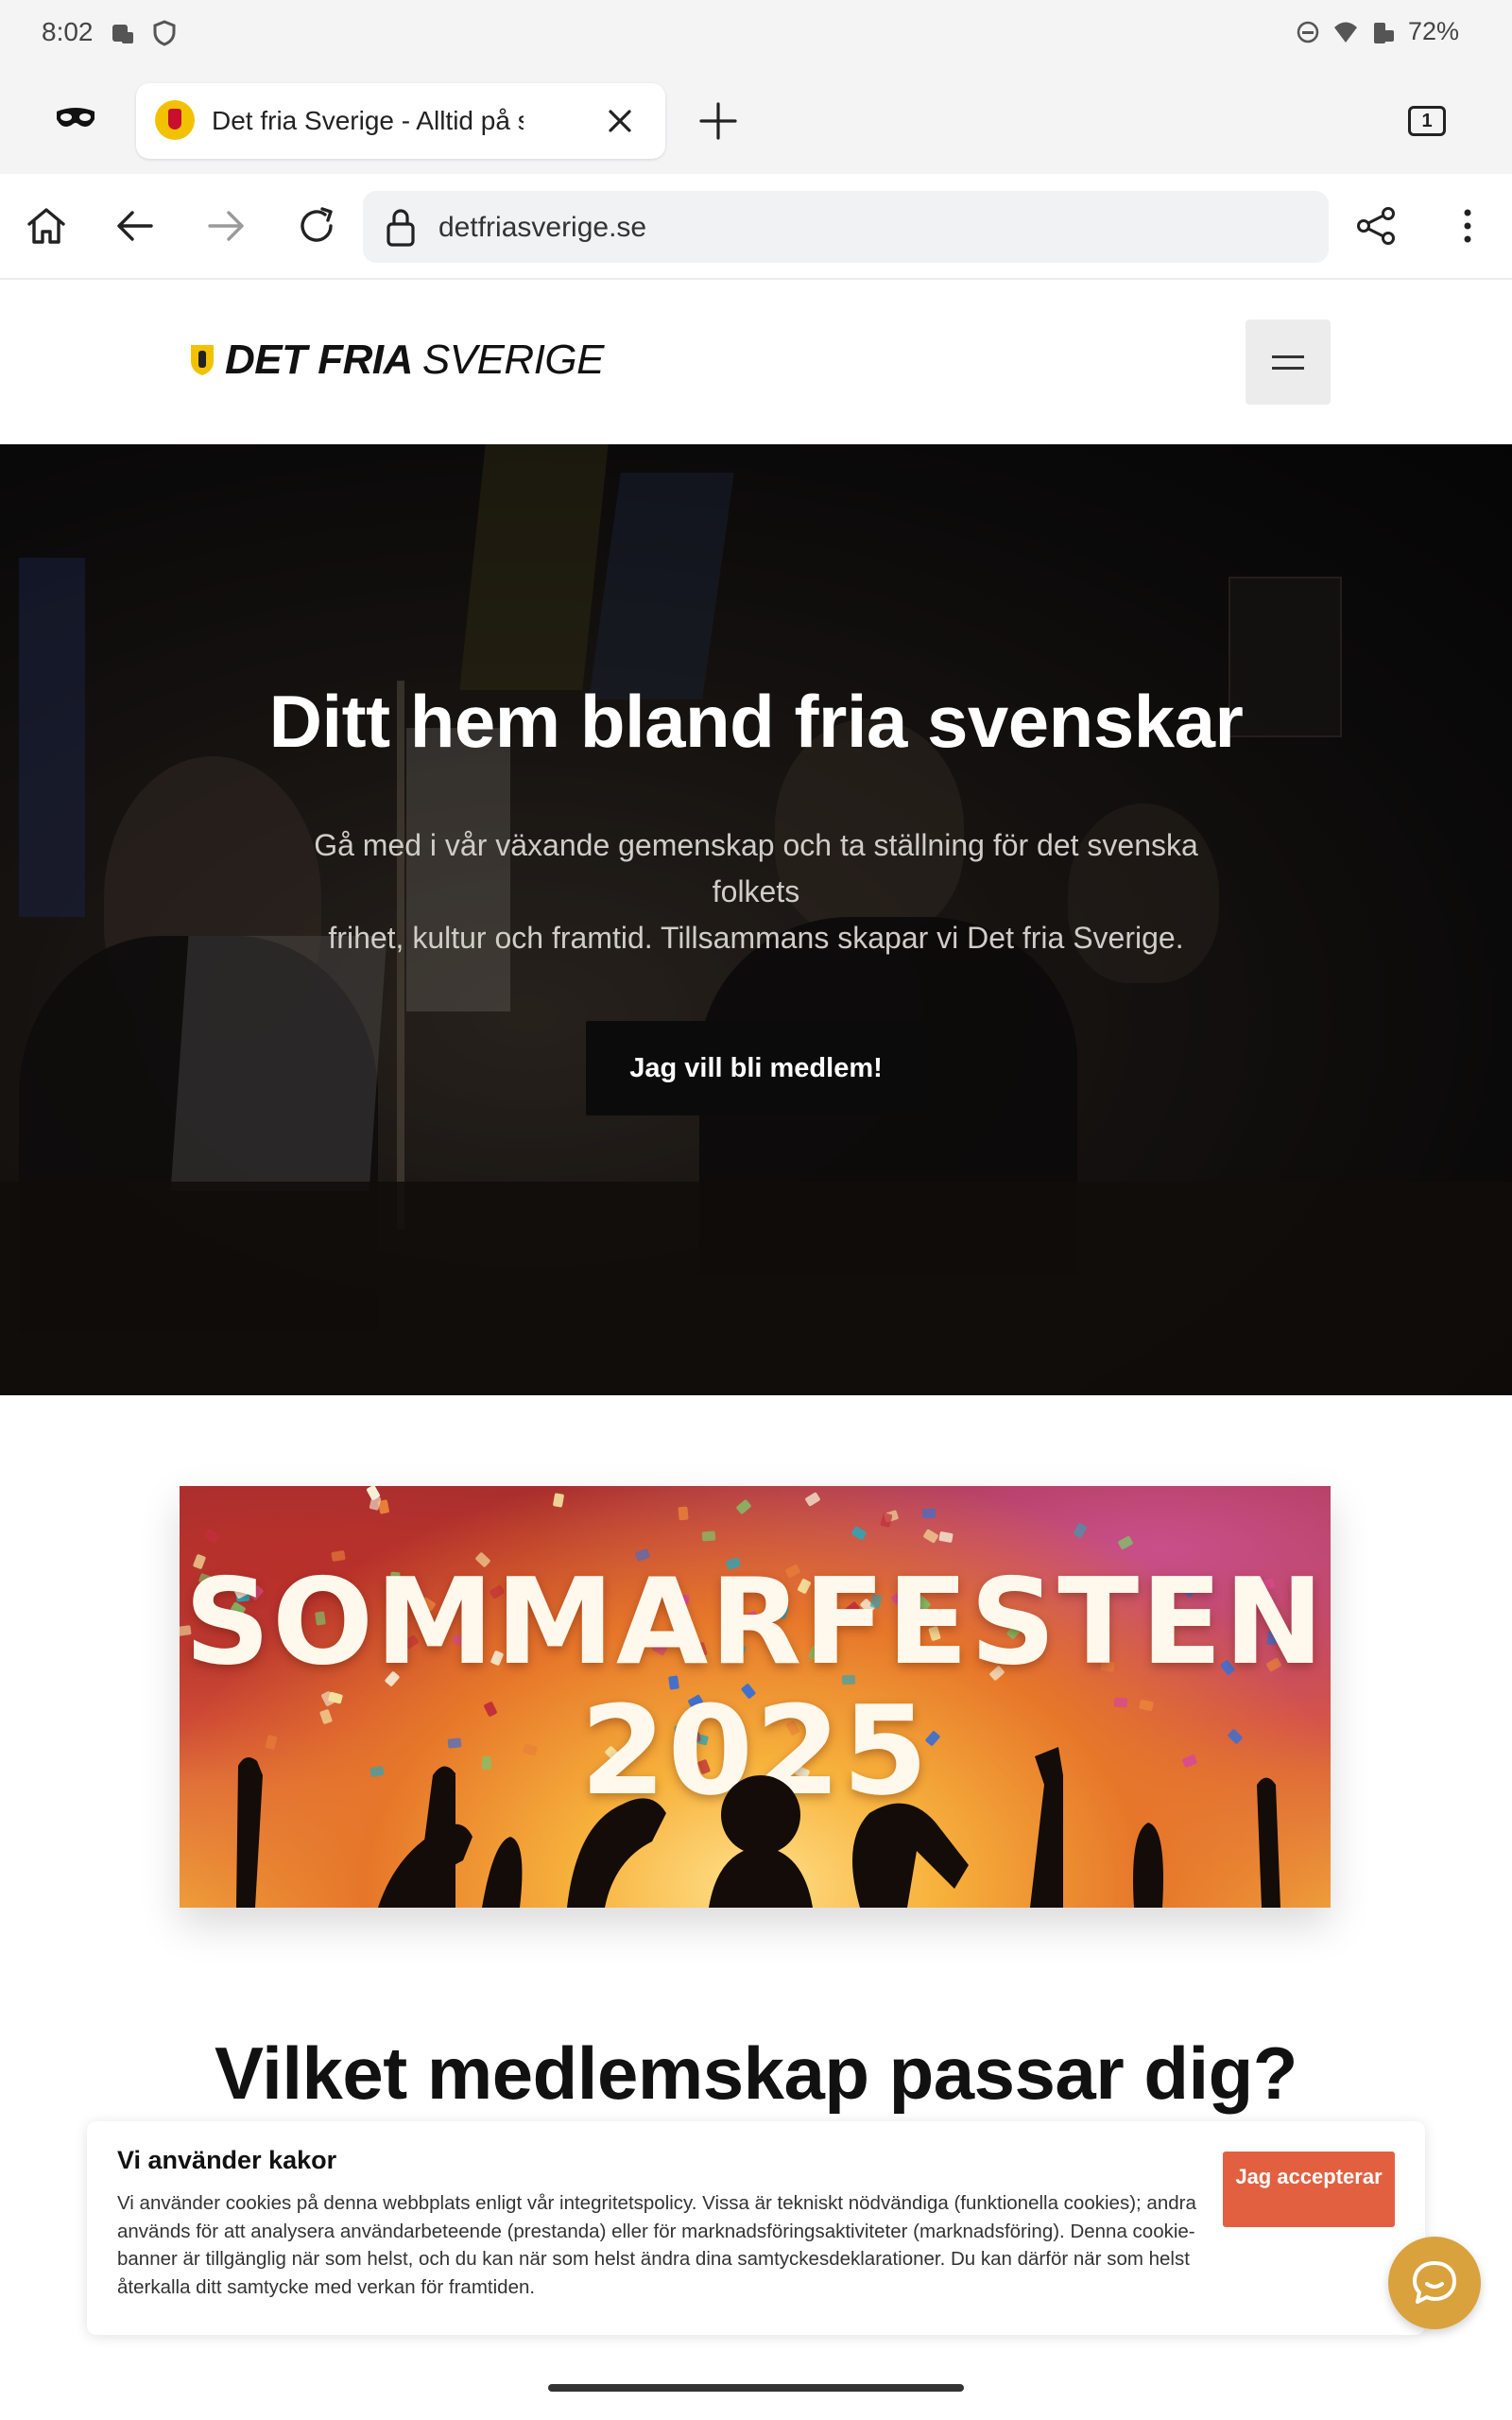 The height and width of the screenshot is (2420, 1512). Describe the element at coordinates (1308, 32) in the screenshot. I see `do-not-disturb-icon` at that location.